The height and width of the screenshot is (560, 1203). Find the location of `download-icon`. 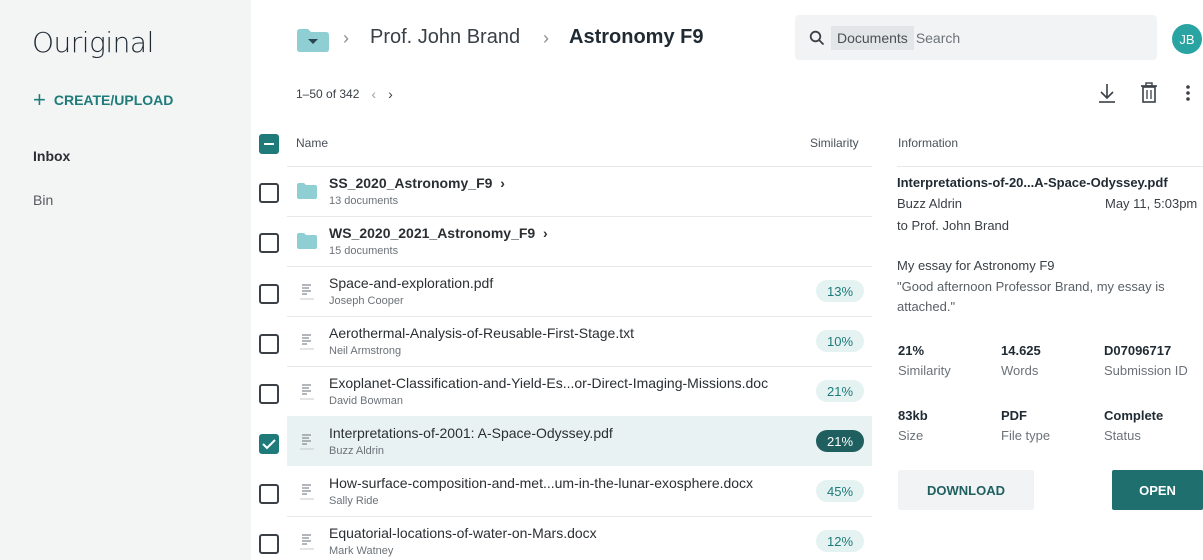

download-icon is located at coordinates (1107, 93).